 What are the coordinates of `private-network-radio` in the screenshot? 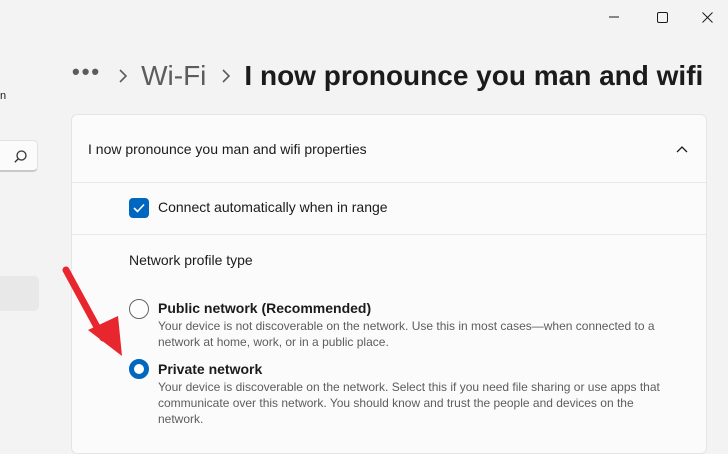 It's located at (139, 369).